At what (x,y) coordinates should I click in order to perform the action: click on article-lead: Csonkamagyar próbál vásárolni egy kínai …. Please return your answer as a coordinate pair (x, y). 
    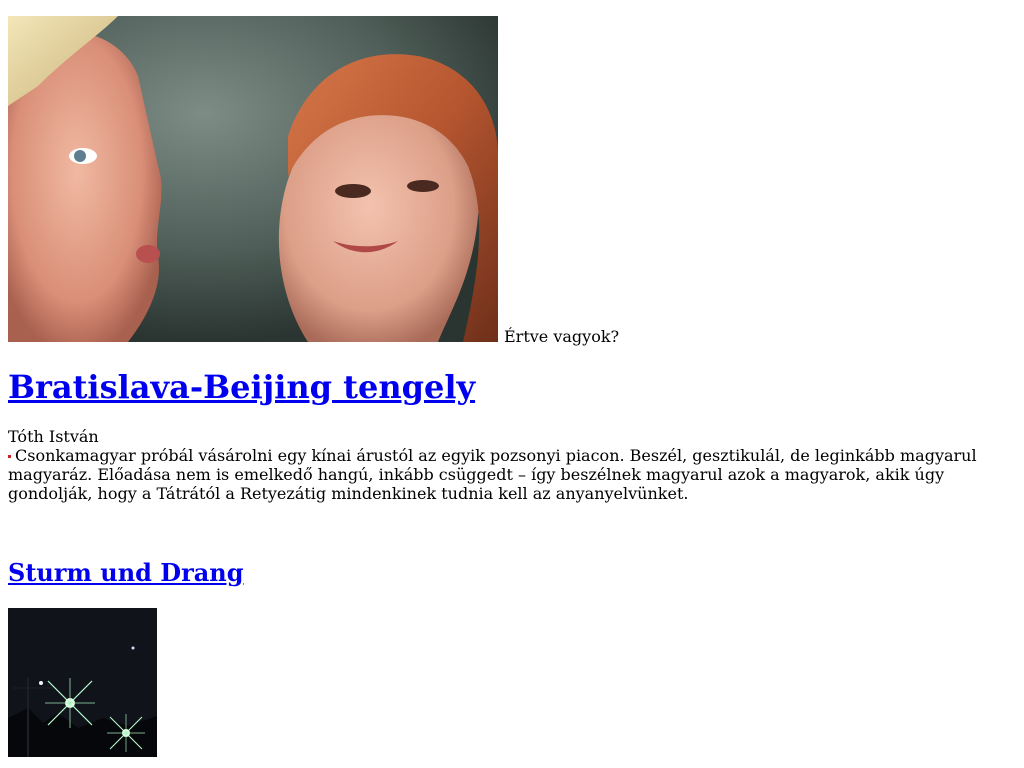
    Looking at the image, I should click on (503, 474).